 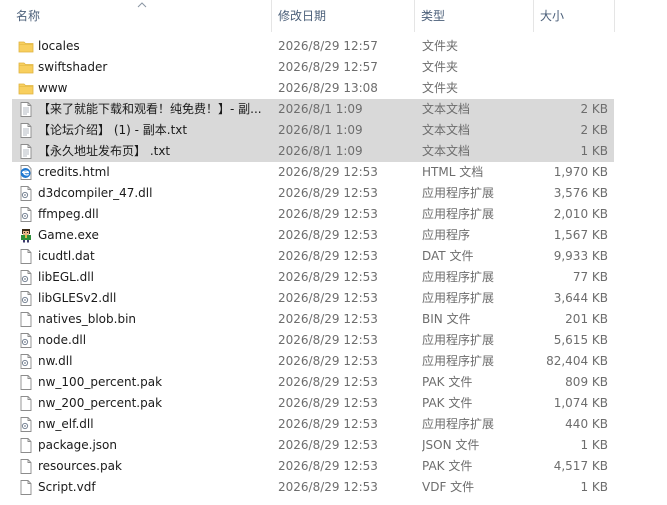 I want to click on file-name: node.dll, so click(x=62, y=340).